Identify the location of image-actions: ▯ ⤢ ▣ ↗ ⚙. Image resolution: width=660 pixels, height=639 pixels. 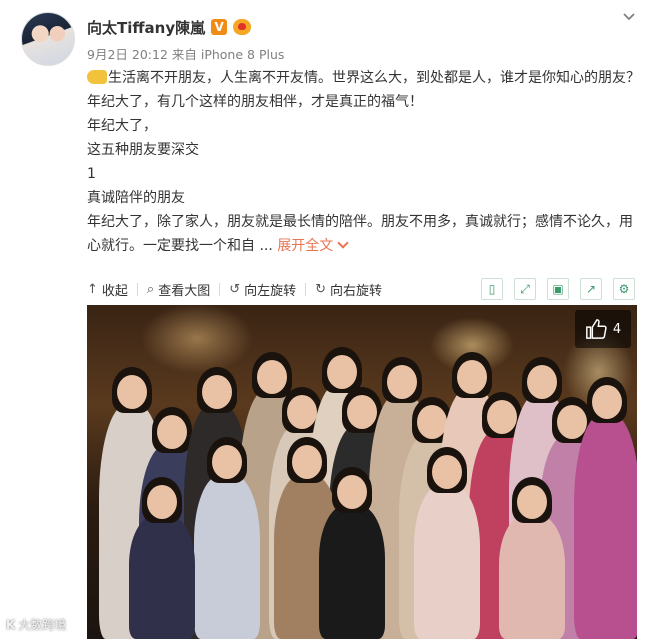
(558, 289).